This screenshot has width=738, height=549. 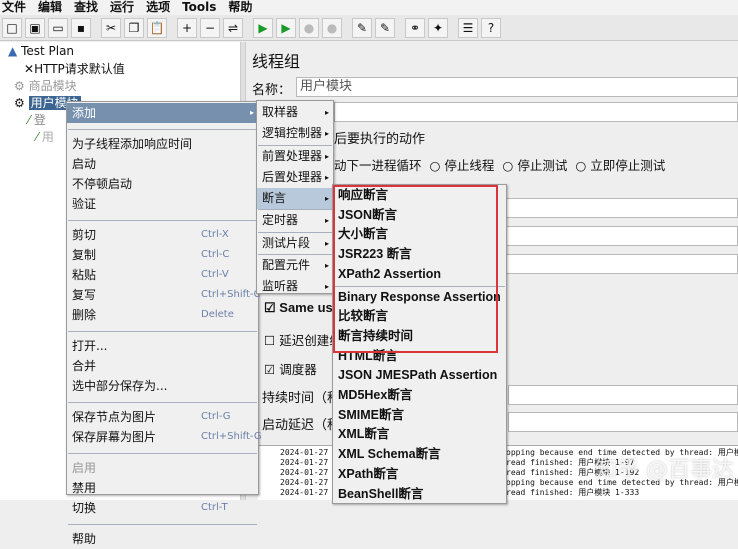 What do you see at coordinates (164, 437) in the screenshot?
I see `menu-item: 保存屏幕为图片 Ctrl+Shift-G` at bounding box center [164, 437].